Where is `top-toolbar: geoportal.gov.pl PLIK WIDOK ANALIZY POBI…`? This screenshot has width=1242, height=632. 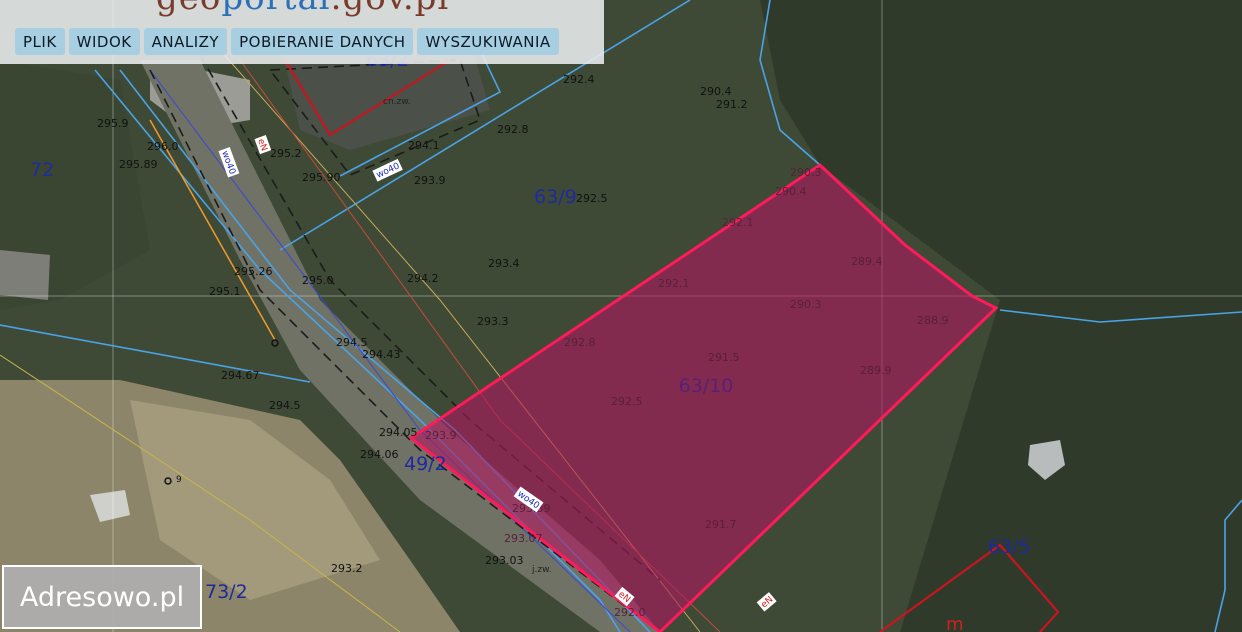 top-toolbar: geoportal.gov.pl PLIK WIDOK ANALIZY POBI… is located at coordinates (302, 32).